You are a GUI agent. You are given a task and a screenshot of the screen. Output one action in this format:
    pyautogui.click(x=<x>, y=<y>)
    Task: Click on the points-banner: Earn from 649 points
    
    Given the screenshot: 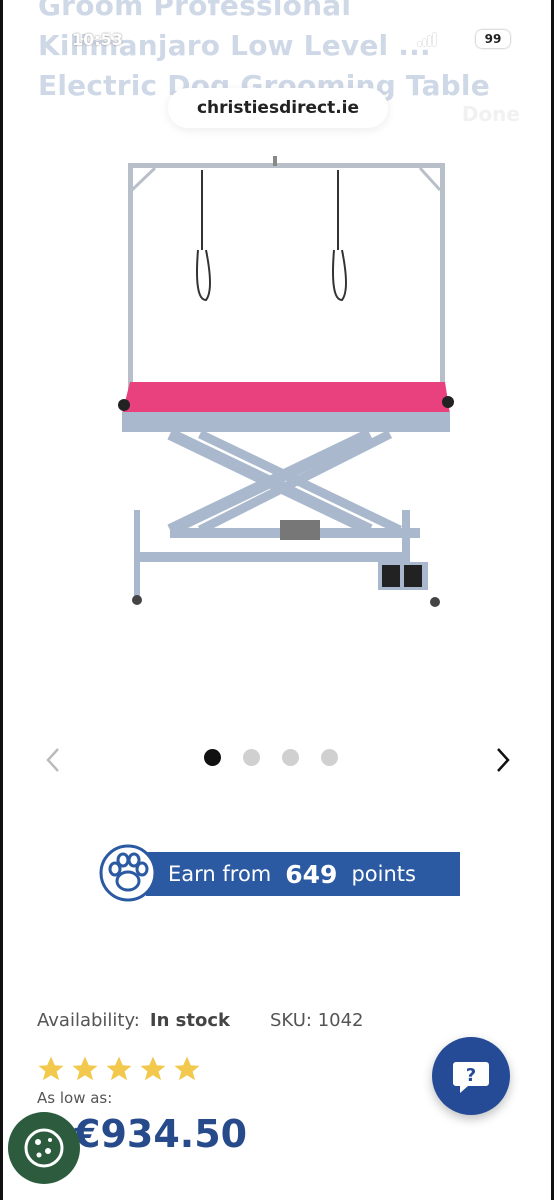 What is the action you would take?
    pyautogui.click(x=279, y=872)
    